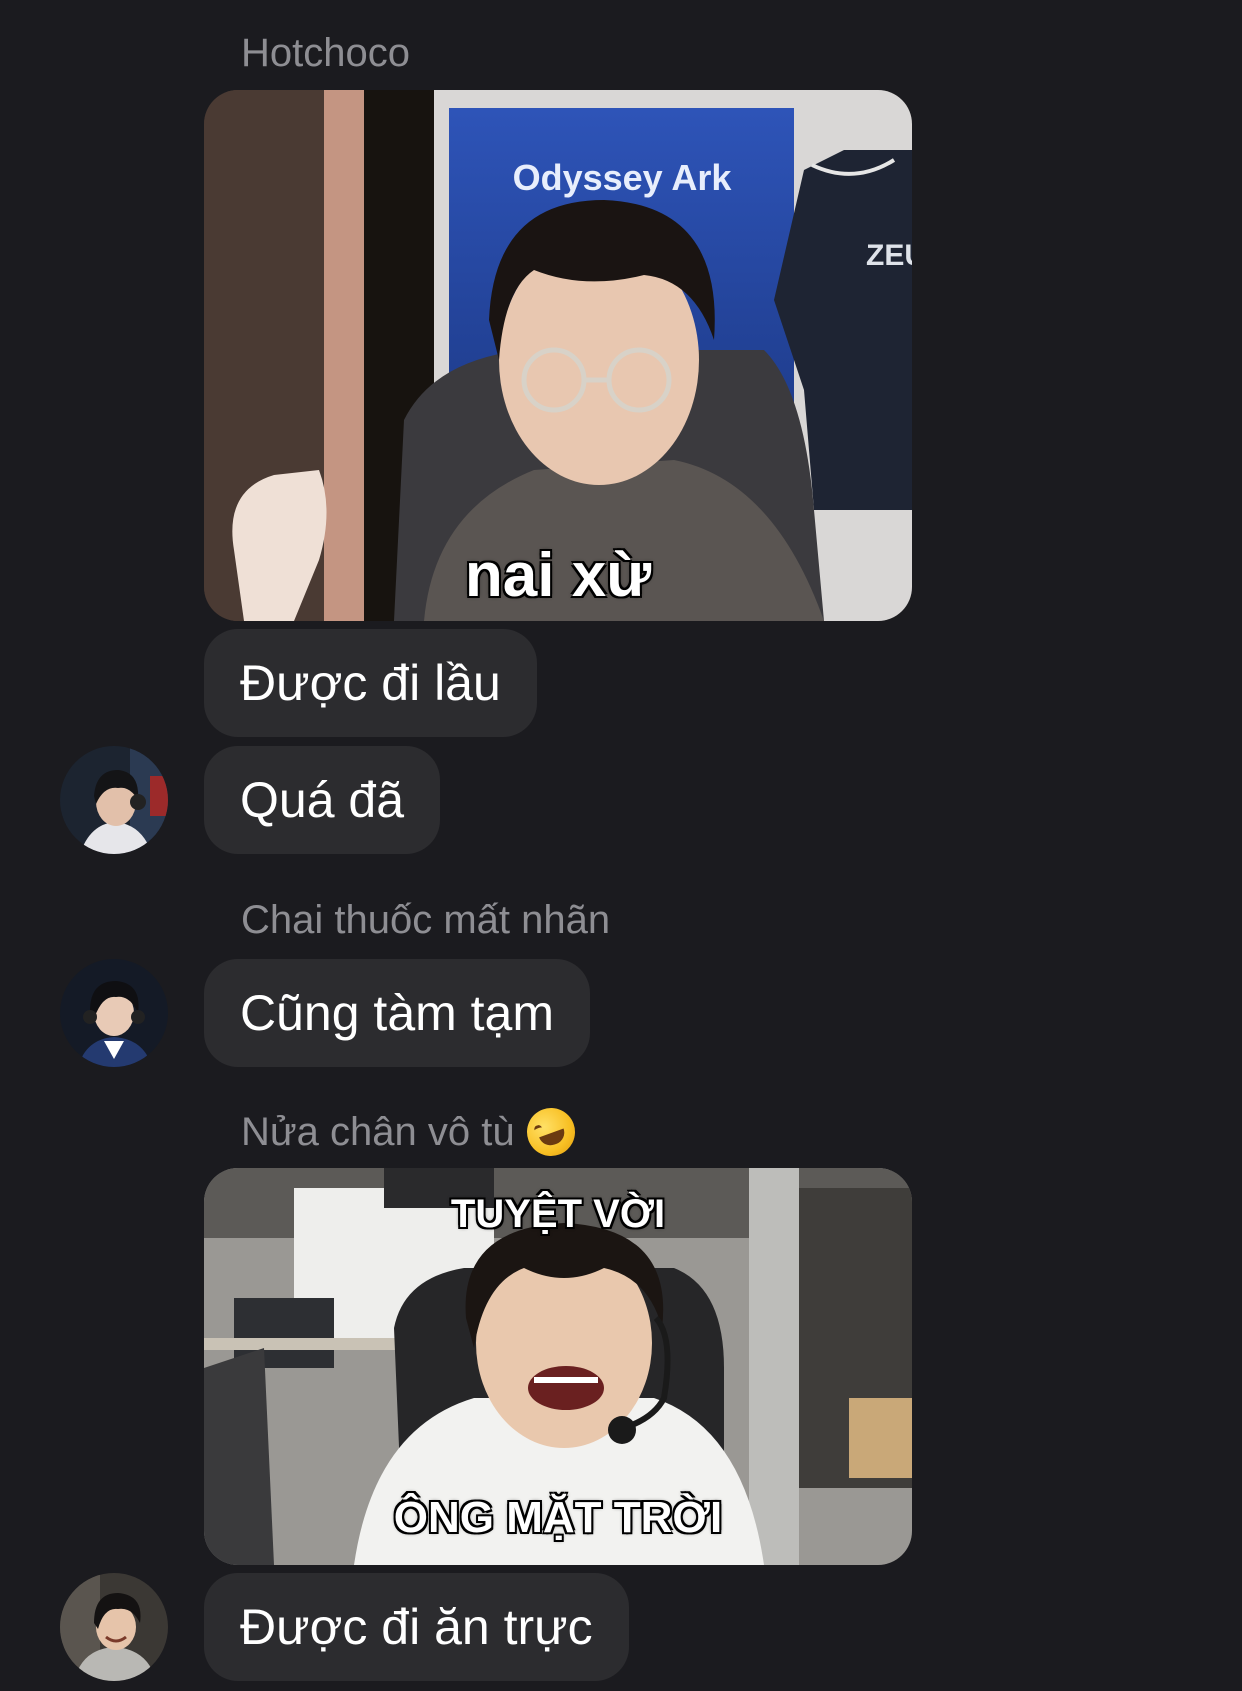 The image size is (1242, 1691). Describe the element at coordinates (558, 1214) in the screenshot. I see `image-caption-top: TUYỆT VỜI` at that location.